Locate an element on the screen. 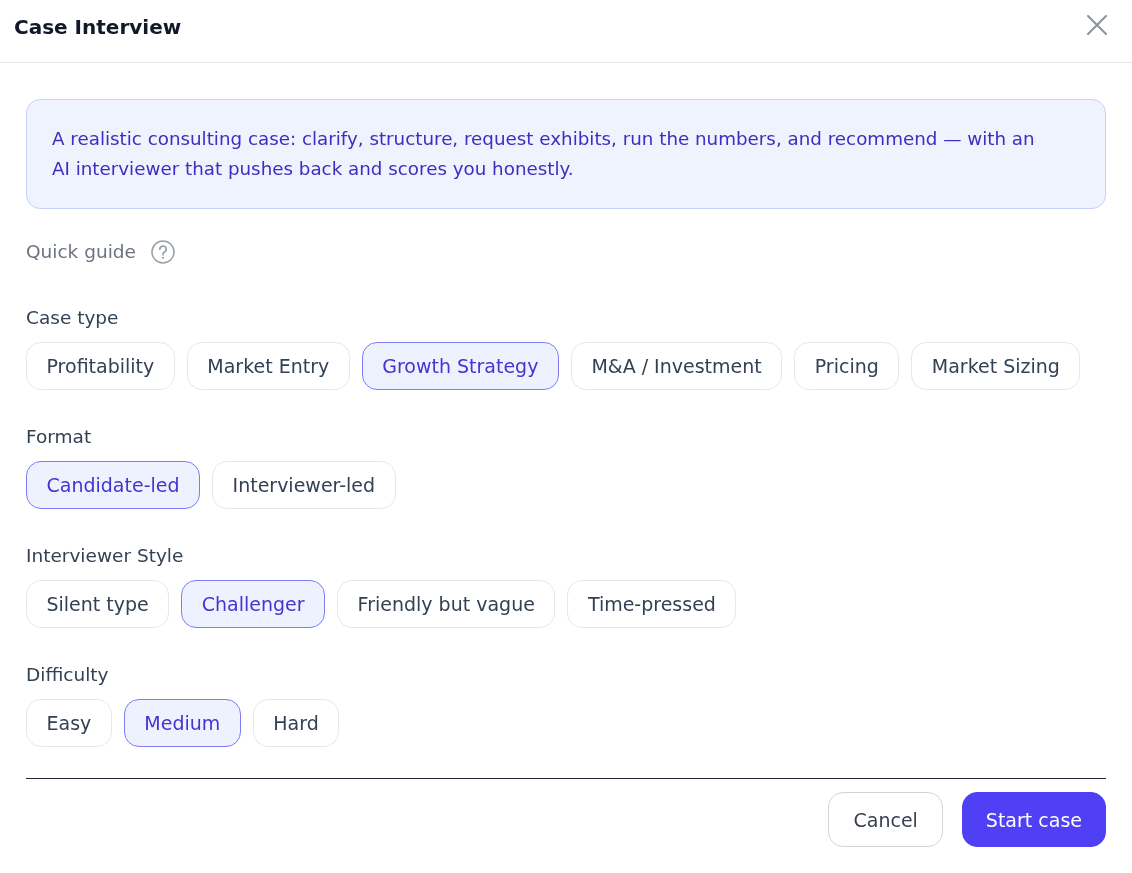 This screenshot has width=1132, height=873. dialog-title: Case Interview is located at coordinates (98, 27).